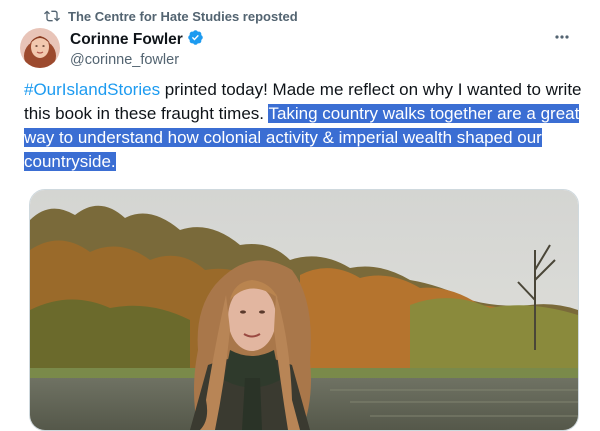 Image resolution: width=600 pixels, height=431 pixels. I want to click on more-options-icon, so click(562, 37).